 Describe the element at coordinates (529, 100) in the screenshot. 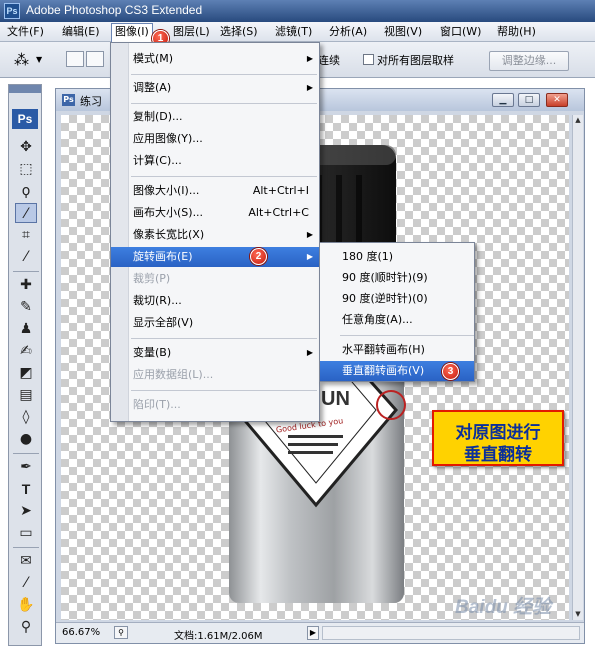

I see `maximize-button: □` at that location.